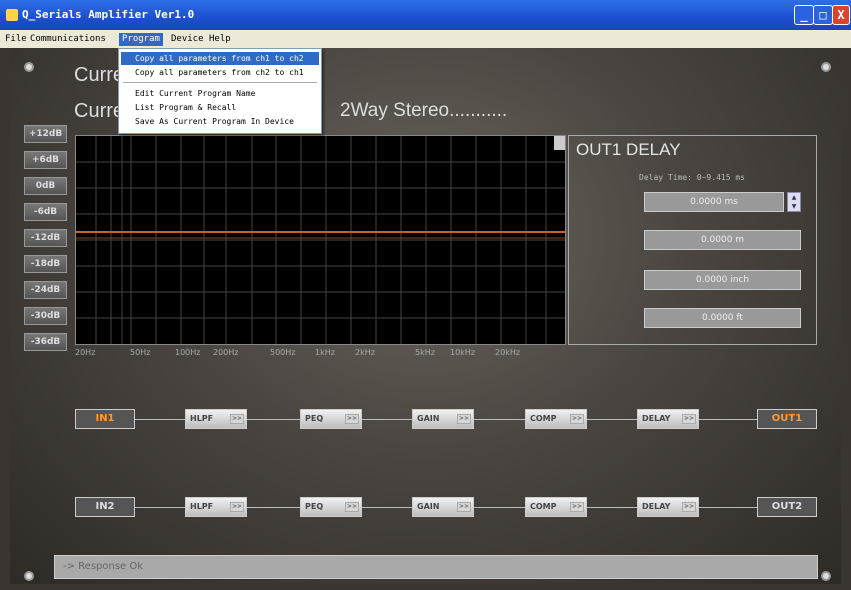 Image resolution: width=851 pixels, height=590 pixels. Describe the element at coordinates (141, 39) in the screenshot. I see `menu-program: Program` at that location.